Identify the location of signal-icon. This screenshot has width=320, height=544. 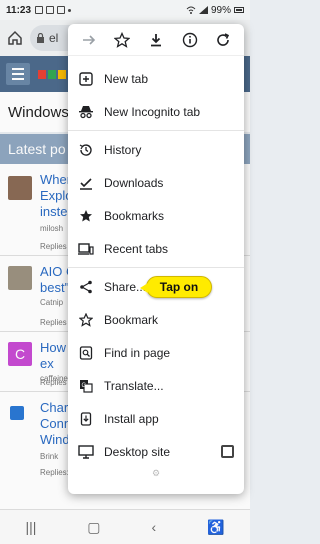
(203, 10).